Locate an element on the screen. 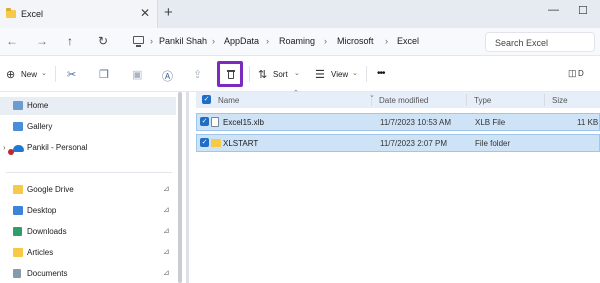 This screenshot has height=283, width=600. column-header-size: Size is located at coordinates (560, 100).